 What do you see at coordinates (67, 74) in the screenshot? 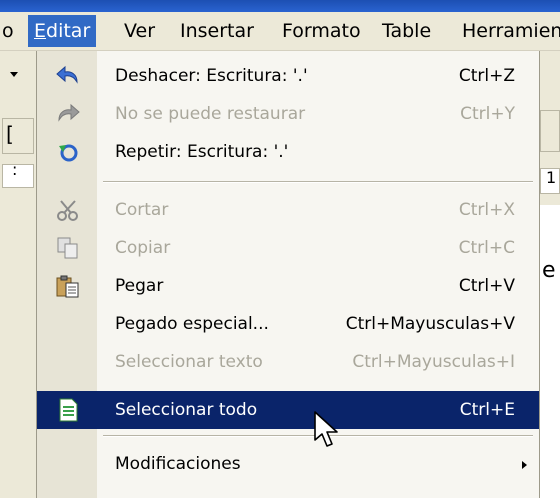
I see `undo-icon` at bounding box center [67, 74].